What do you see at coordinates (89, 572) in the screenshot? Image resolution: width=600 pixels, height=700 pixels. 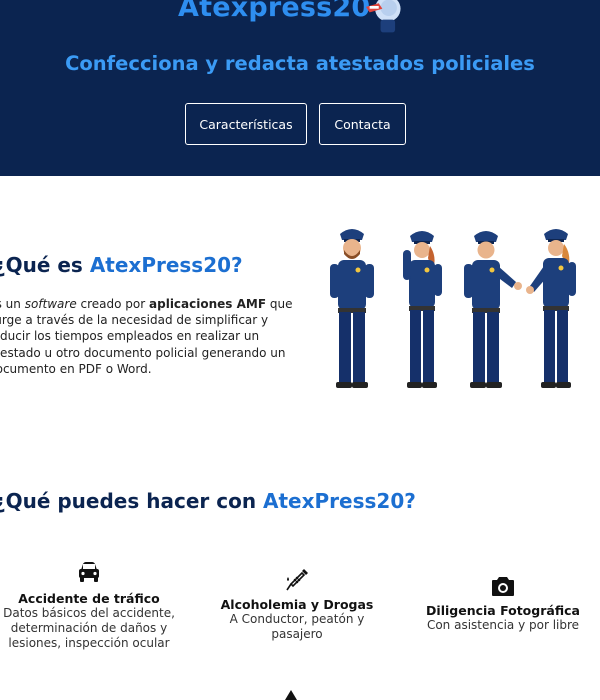 I see `car-icon` at bounding box center [89, 572].